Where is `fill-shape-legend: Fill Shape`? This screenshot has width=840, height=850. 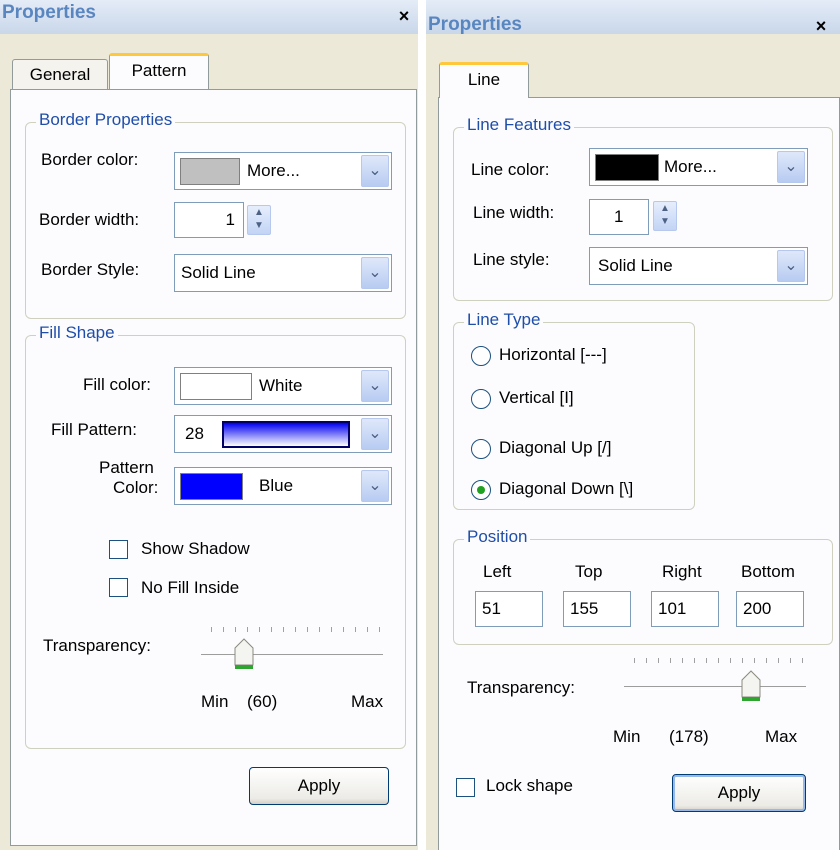 fill-shape-legend: Fill Shape is located at coordinates (77, 333).